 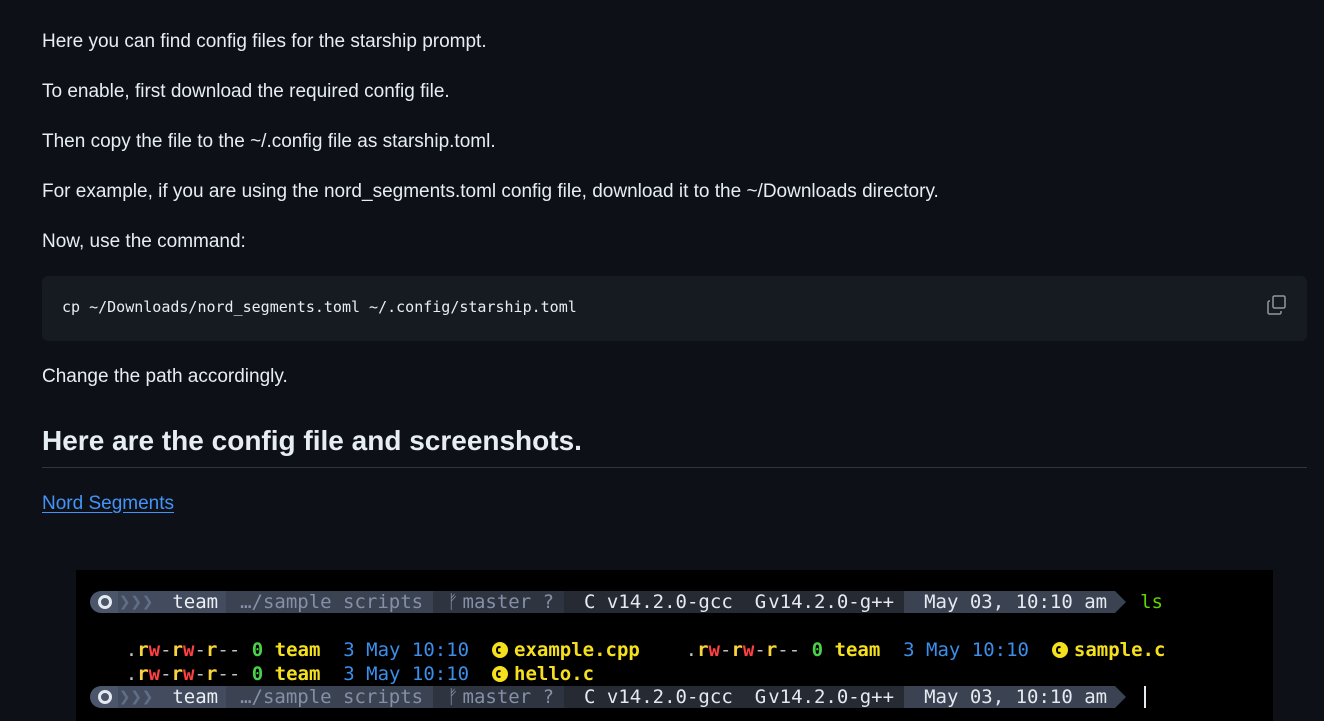 What do you see at coordinates (674, 467) in the screenshot?
I see `heading-divider` at bounding box center [674, 467].